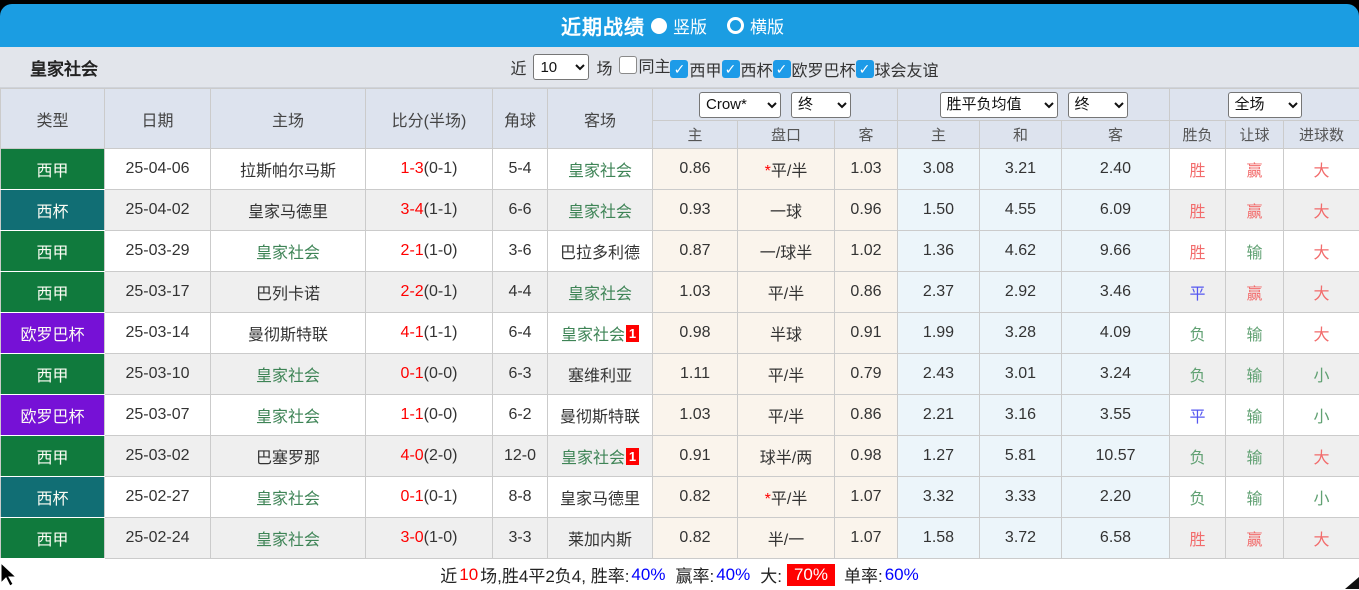 This screenshot has height=590, width=1359. Describe the element at coordinates (628, 65) in the screenshot. I see `unchecked-checkbox-icon` at that location.